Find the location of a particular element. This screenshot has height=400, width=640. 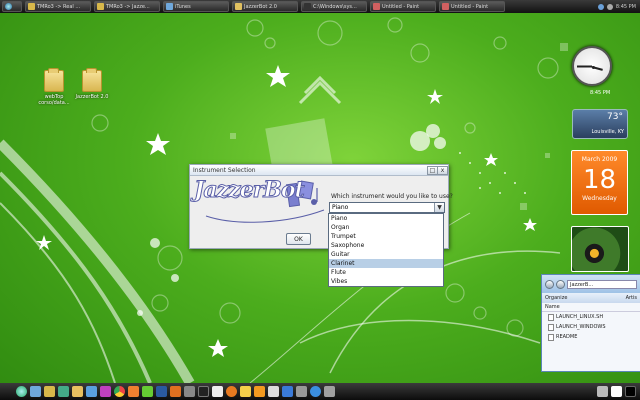

ok-button: OK is located at coordinates (298, 239).